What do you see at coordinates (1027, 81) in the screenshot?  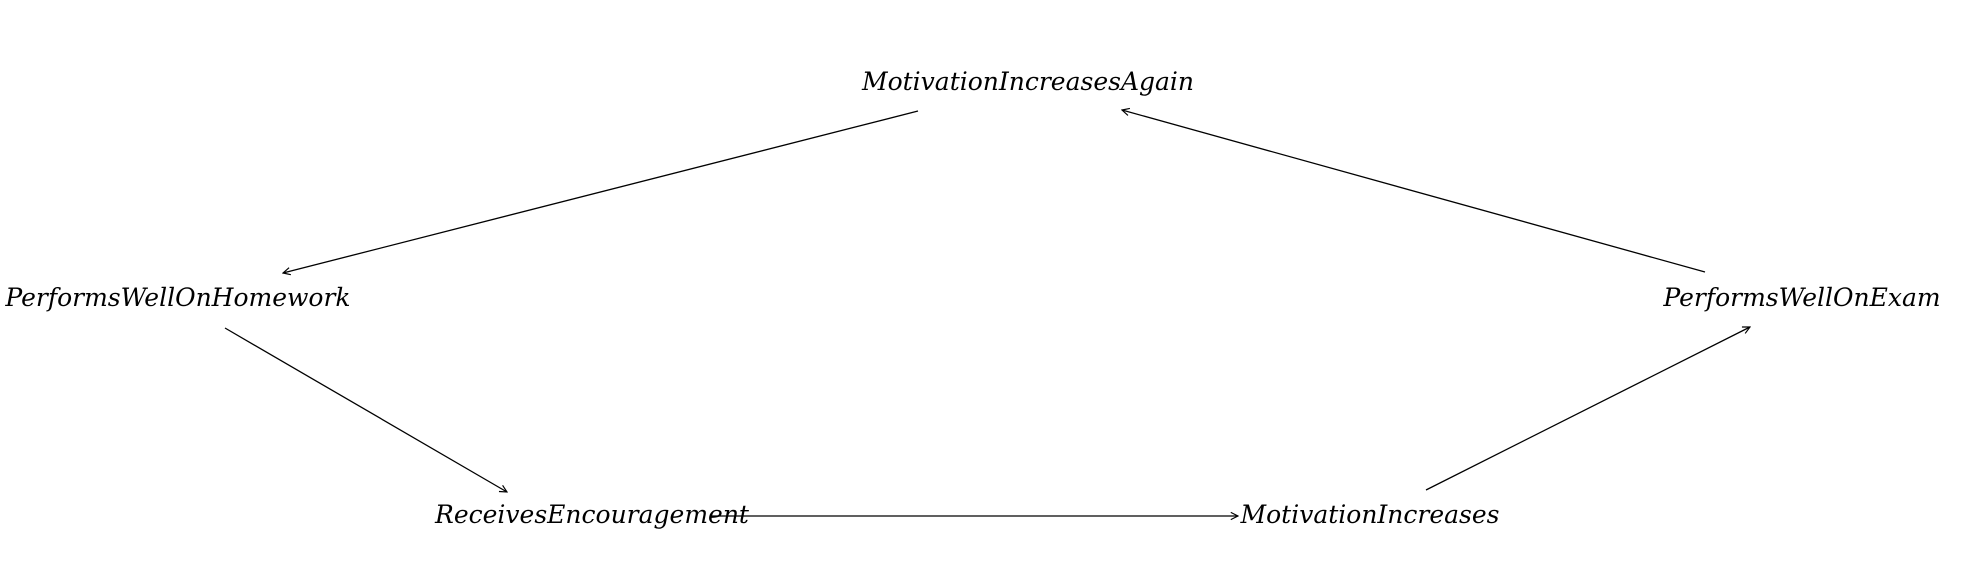 I see `node-motivation-increases-again: MotivationIncreasesAgain` at bounding box center [1027, 81].